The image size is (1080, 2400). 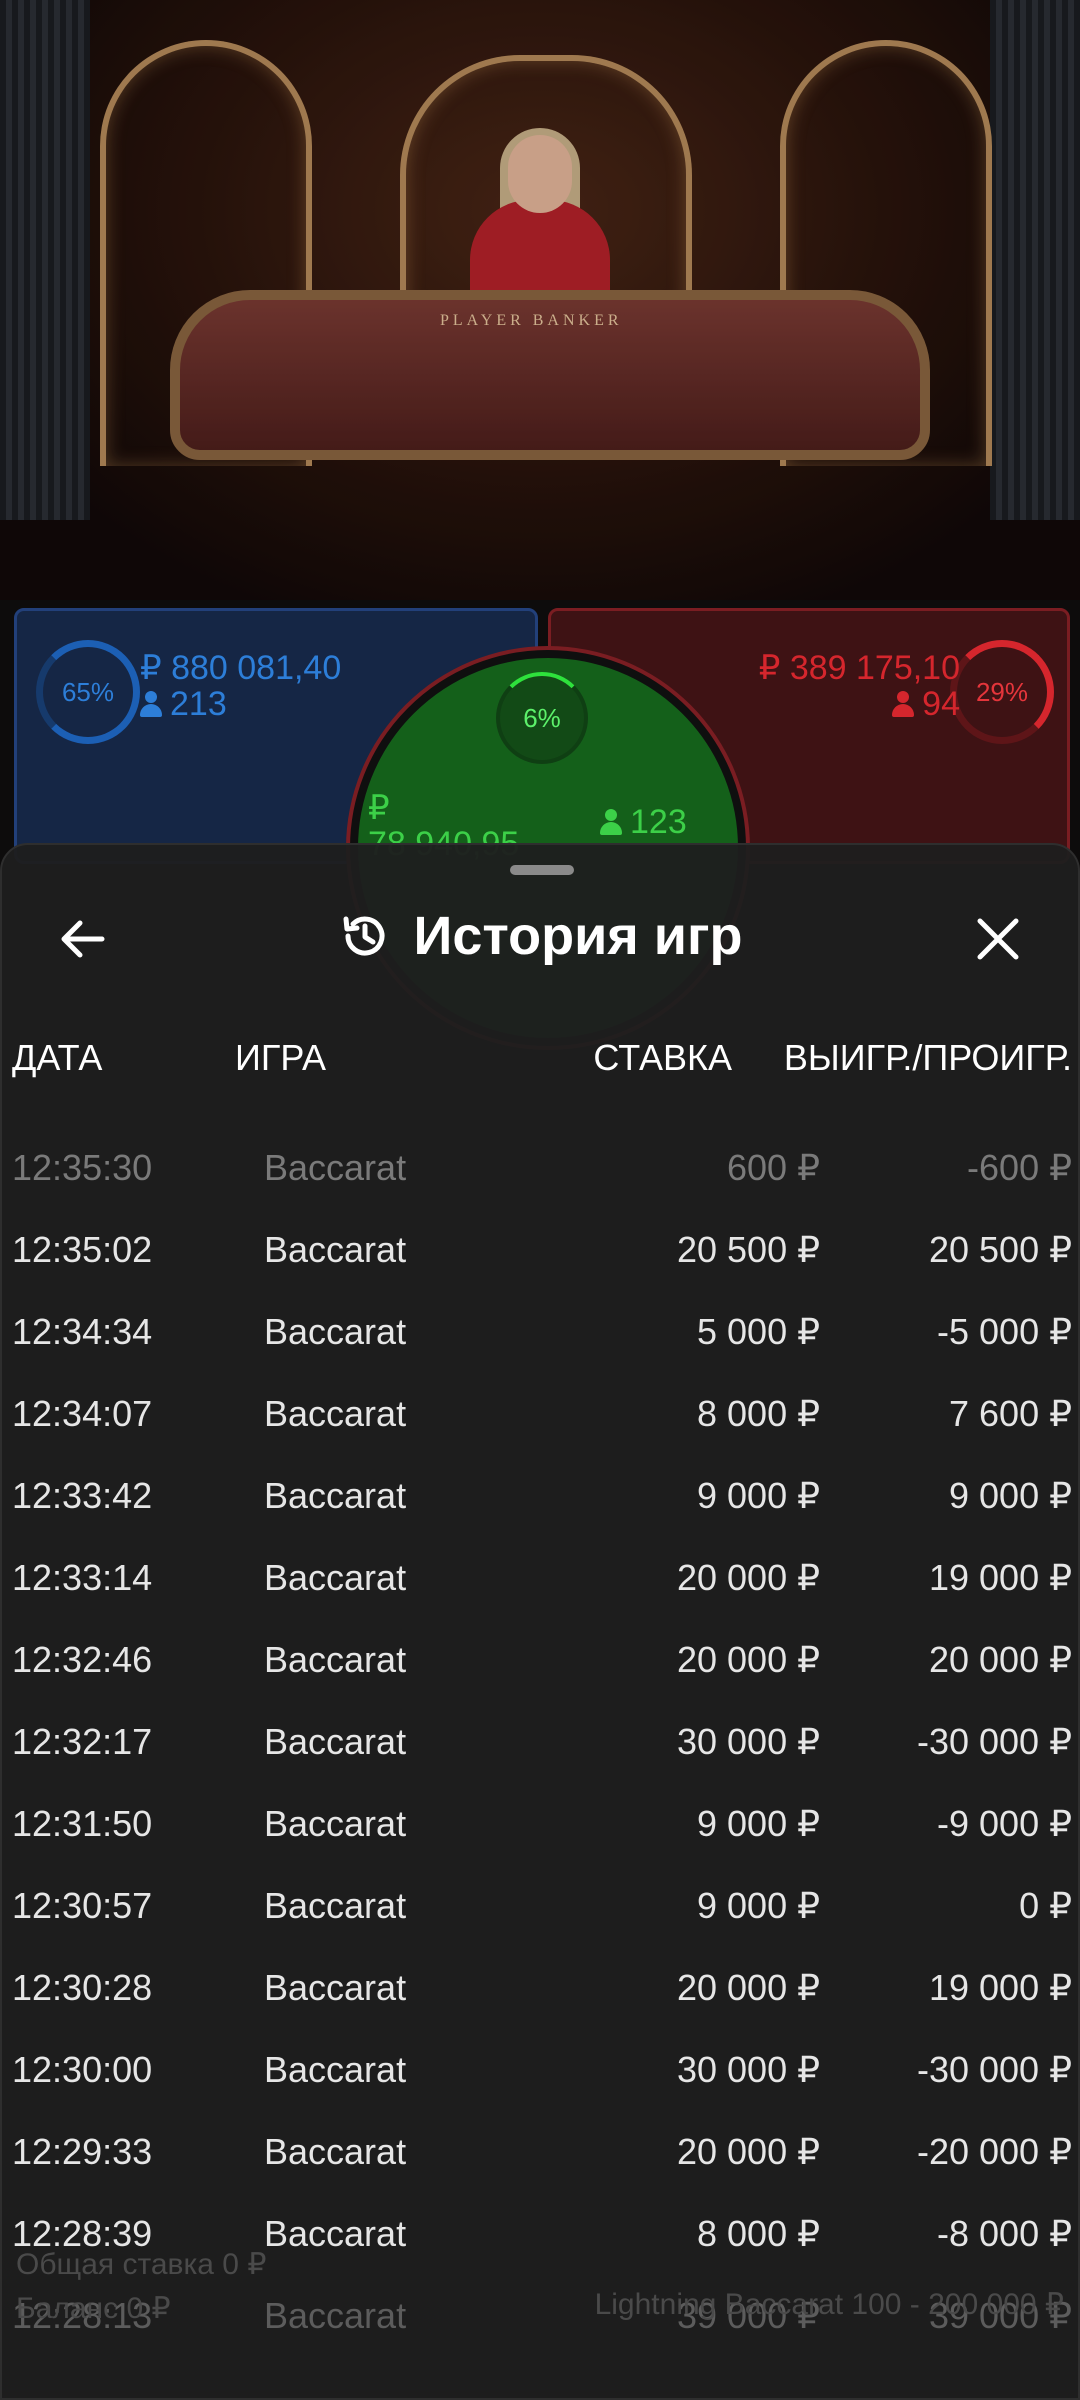 I want to click on table-row: 12:35:30 Baccarat 600 ₽ -600 ₽, so click(x=541, y=1166).